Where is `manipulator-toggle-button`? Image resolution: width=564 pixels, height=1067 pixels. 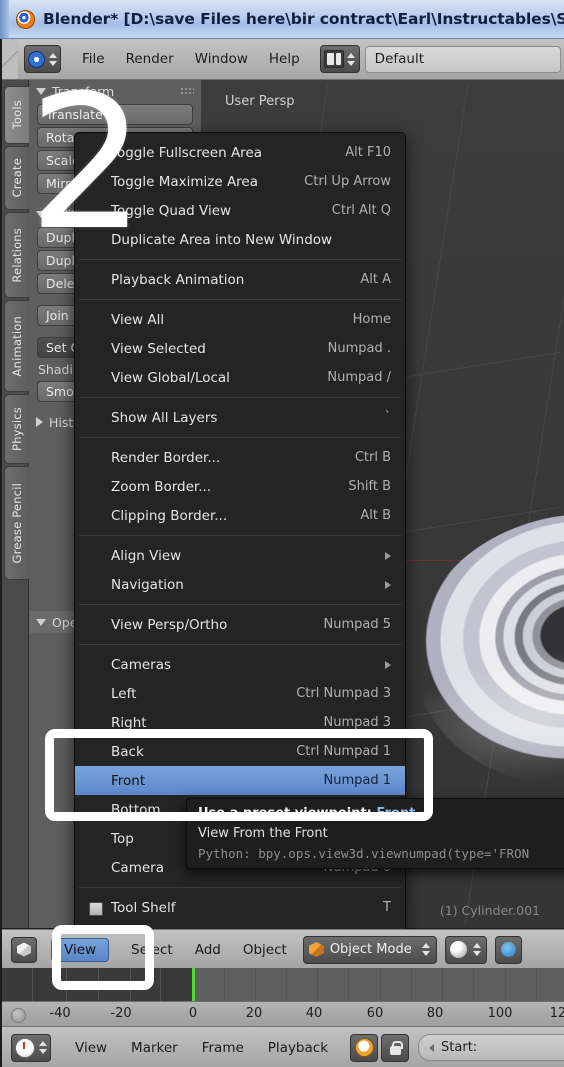 manipulator-toggle-button is located at coordinates (508, 949).